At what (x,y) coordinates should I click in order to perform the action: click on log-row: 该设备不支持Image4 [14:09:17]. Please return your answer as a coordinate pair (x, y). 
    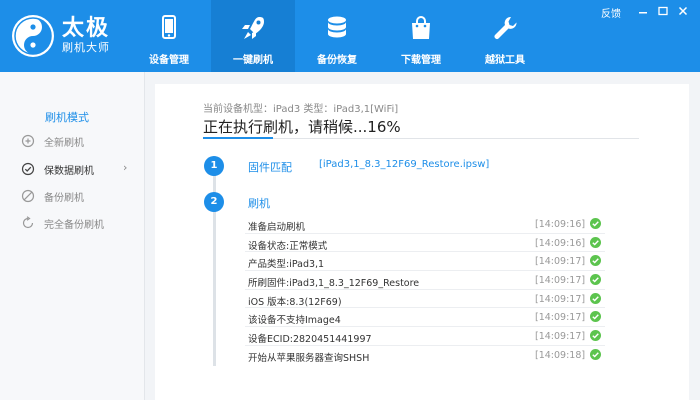
    Looking at the image, I should click on (425, 318).